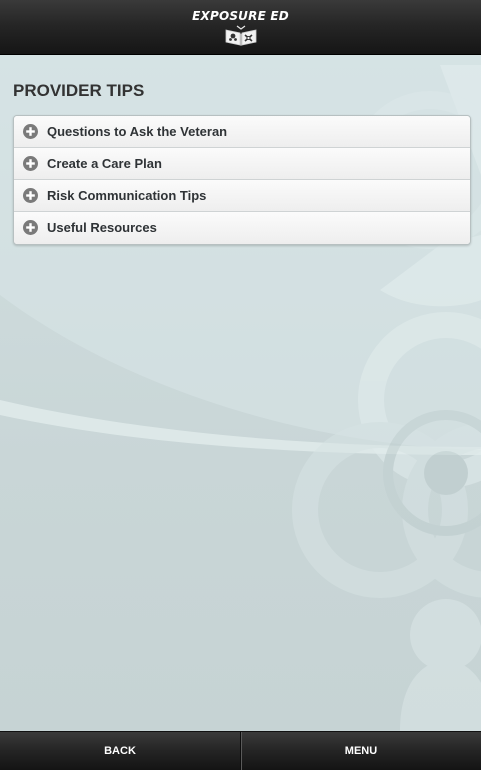 Image resolution: width=481 pixels, height=770 pixels. I want to click on accordion-item-care-plan: Create a Care Plan, so click(242, 164).